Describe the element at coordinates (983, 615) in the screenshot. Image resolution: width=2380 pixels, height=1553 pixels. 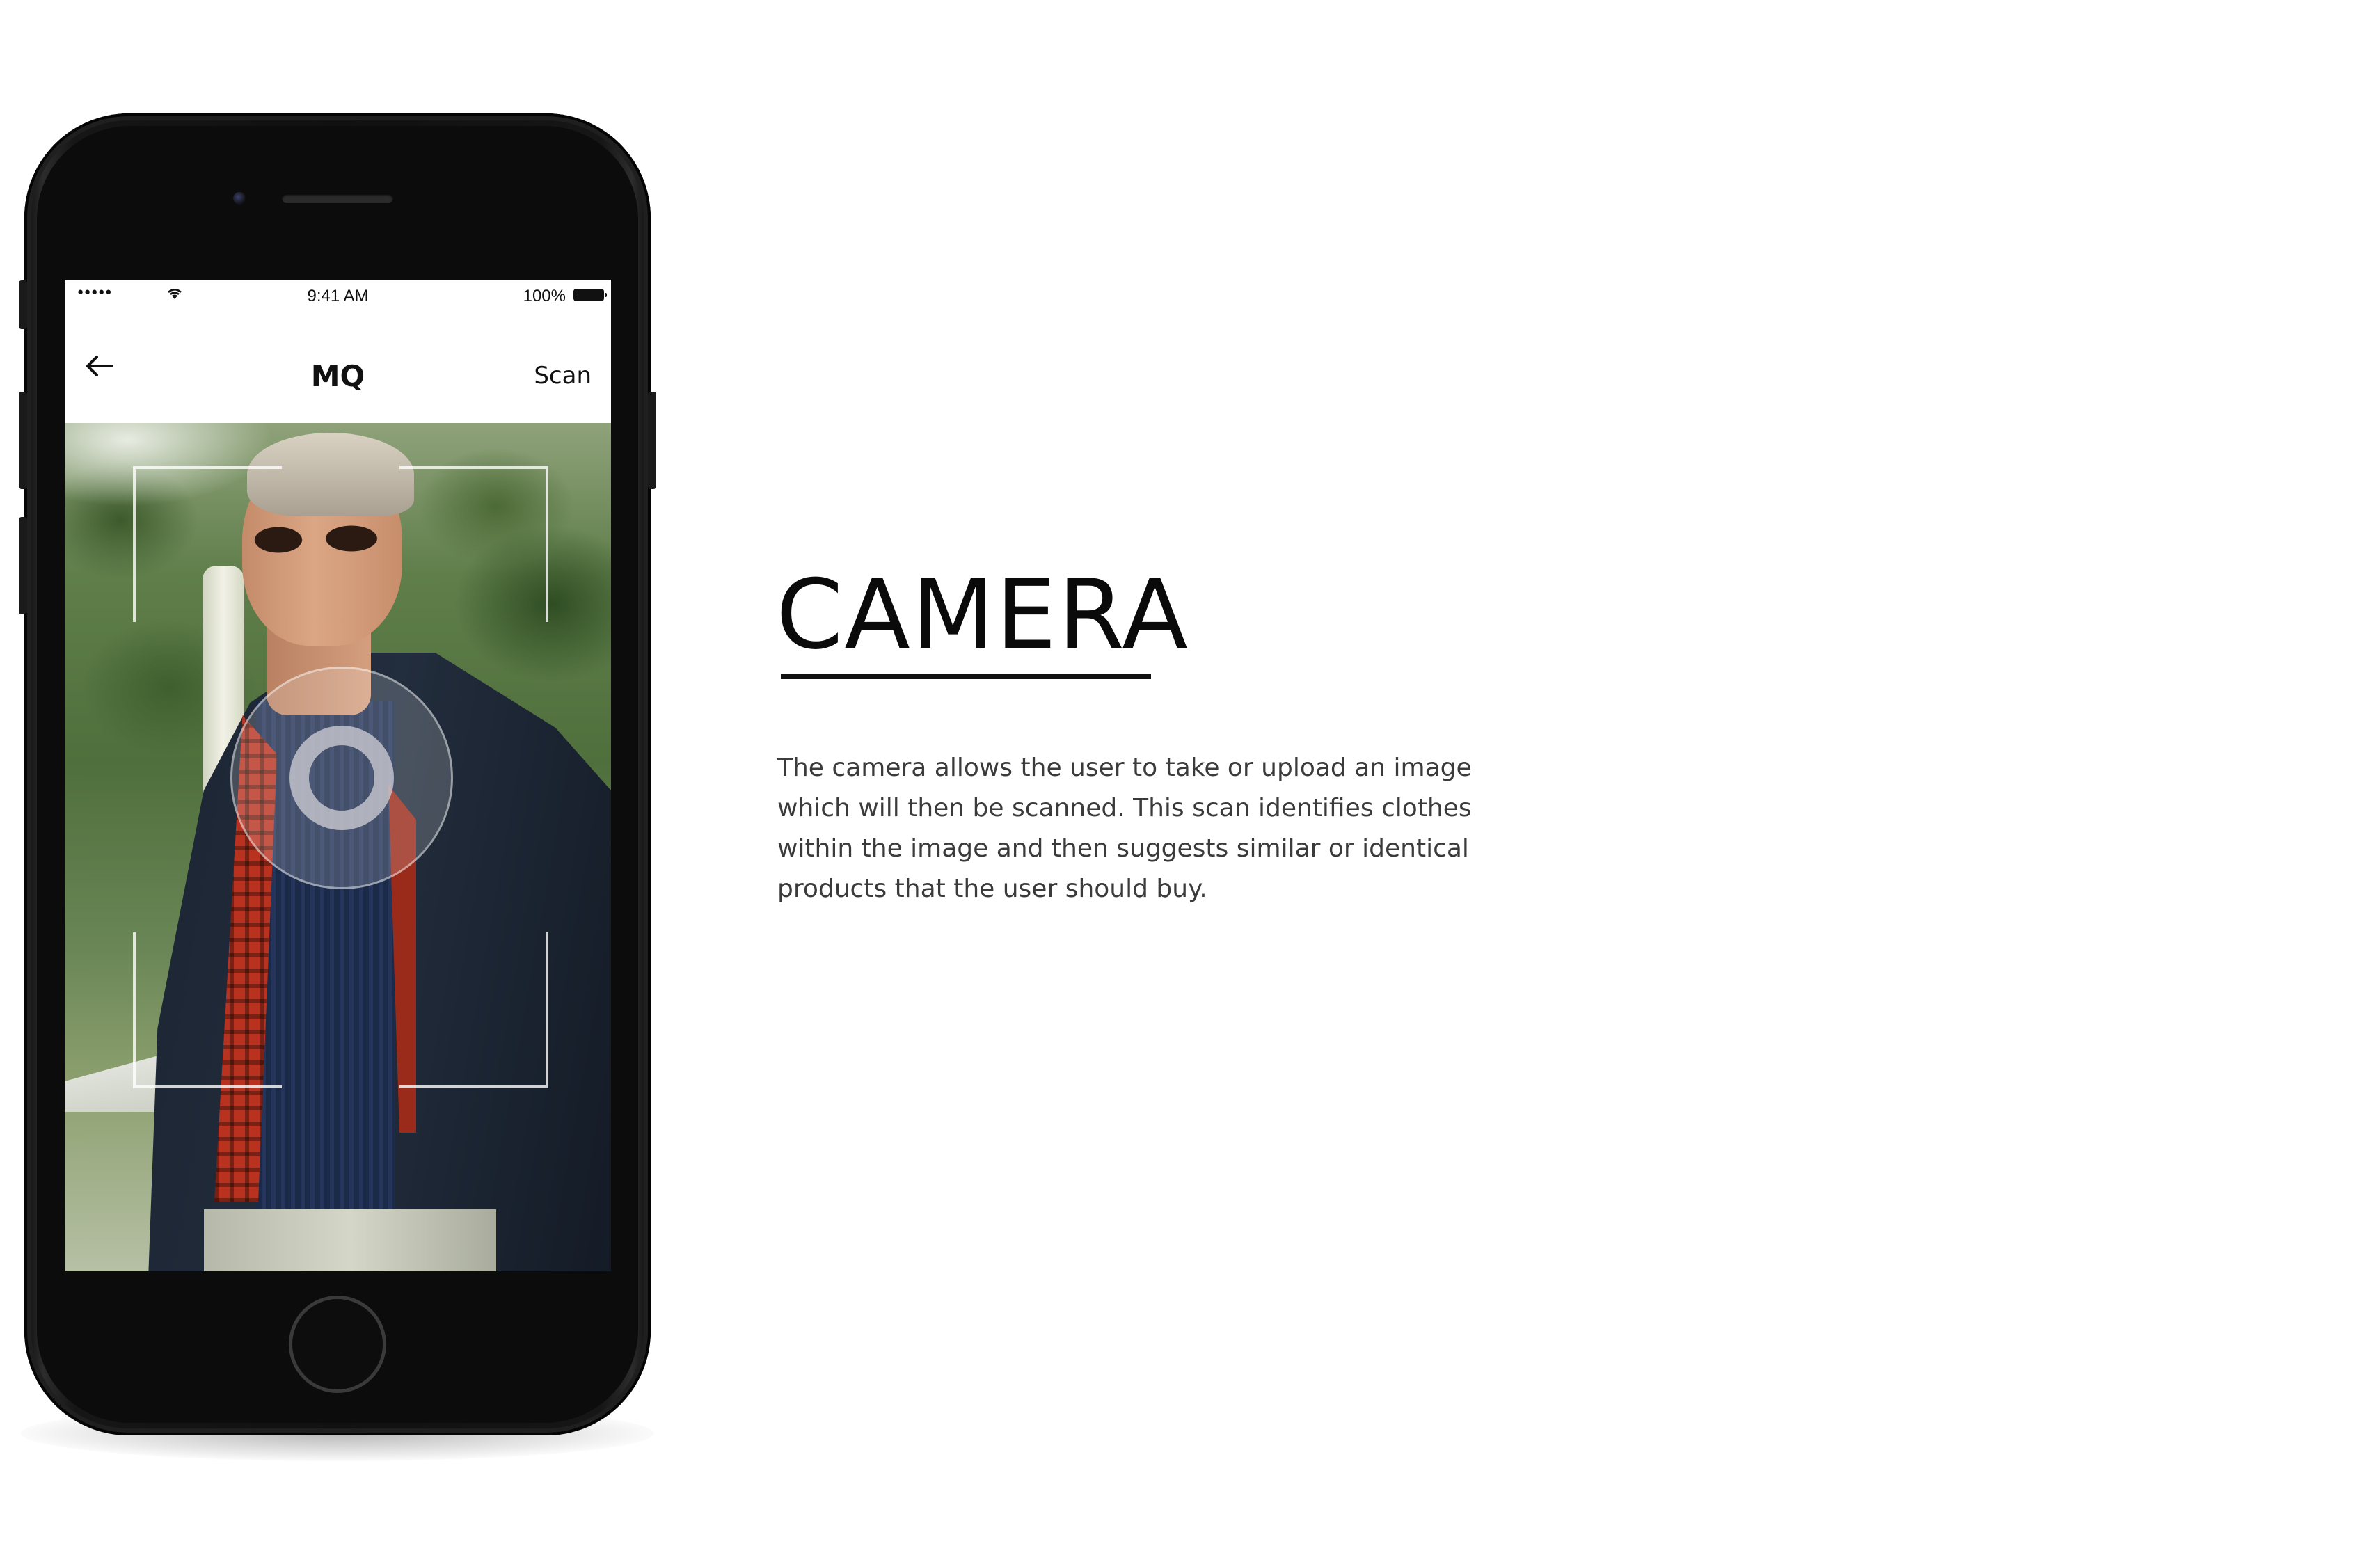
I see `section-title: CAMERA` at that location.